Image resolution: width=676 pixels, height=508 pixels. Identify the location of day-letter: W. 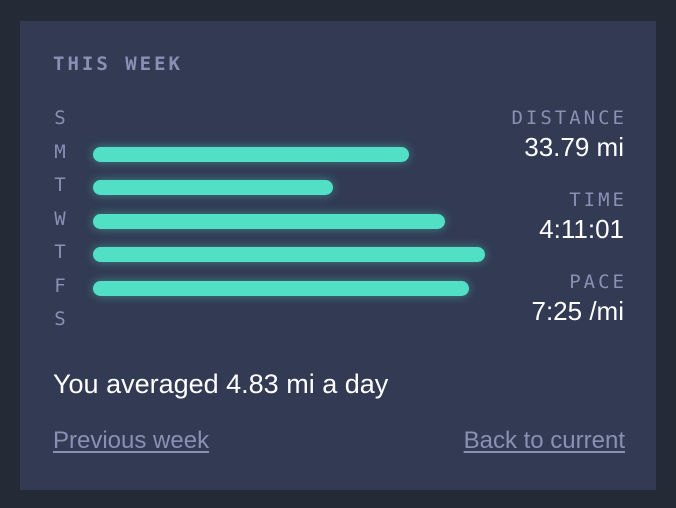
(60, 218).